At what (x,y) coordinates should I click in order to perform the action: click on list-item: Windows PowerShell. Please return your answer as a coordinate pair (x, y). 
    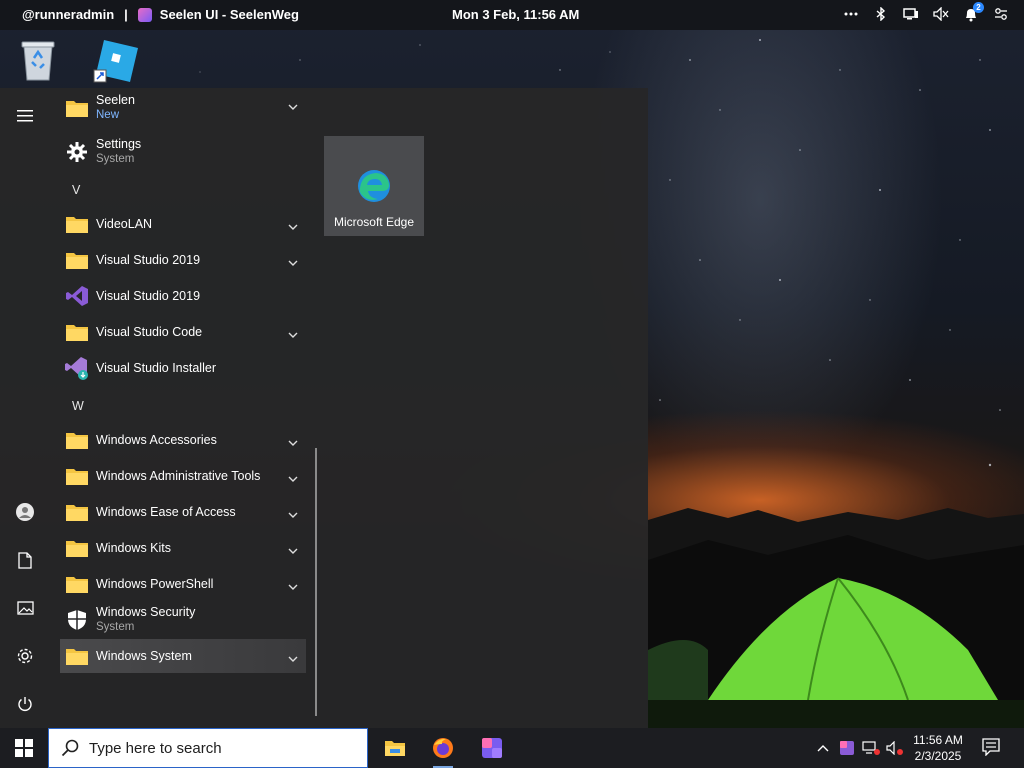
    Looking at the image, I should click on (183, 584).